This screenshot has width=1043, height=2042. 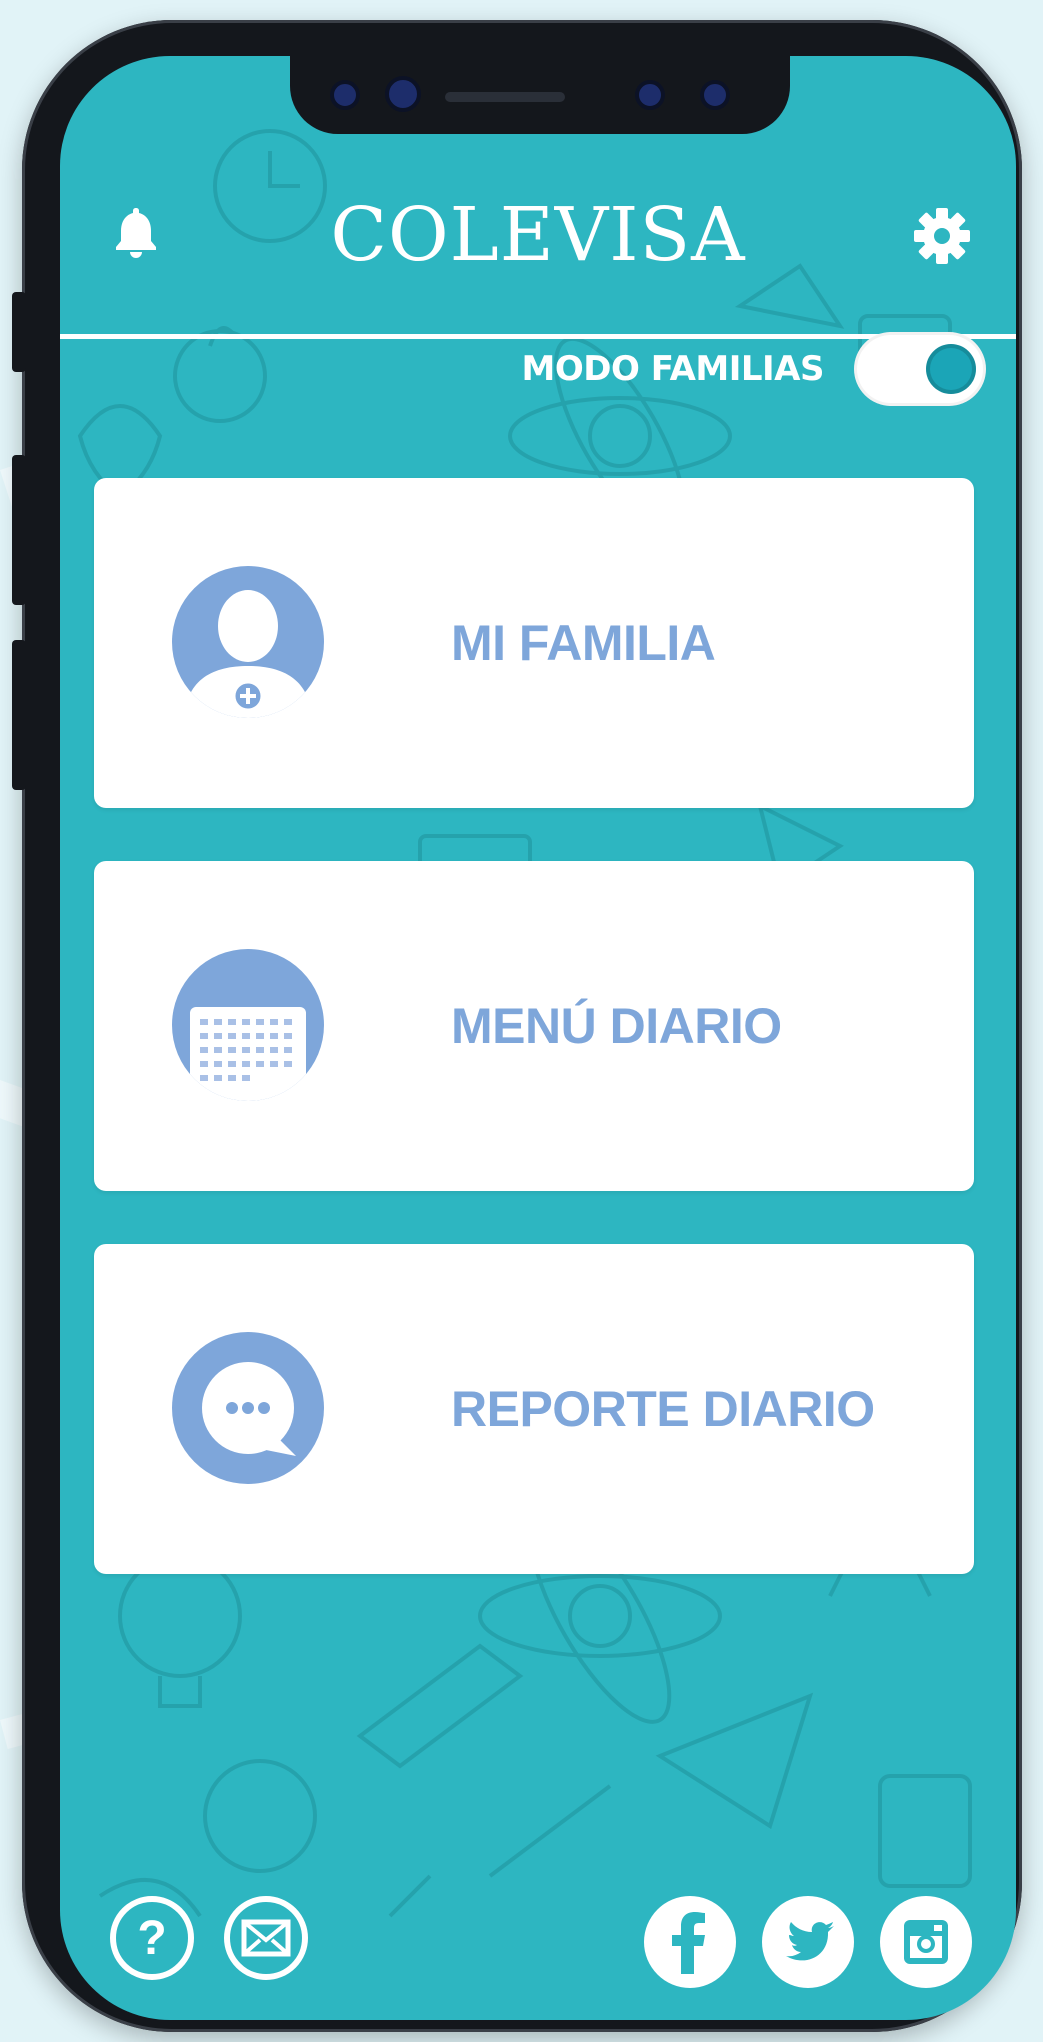 I want to click on gear-icon, so click(x=942, y=236).